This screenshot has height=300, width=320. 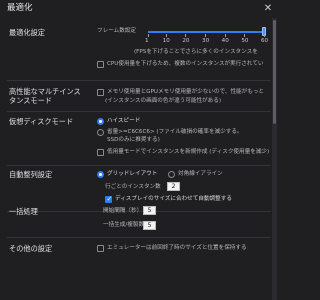 I want to click on slider-tick-label: 20, so click(x=186, y=41).